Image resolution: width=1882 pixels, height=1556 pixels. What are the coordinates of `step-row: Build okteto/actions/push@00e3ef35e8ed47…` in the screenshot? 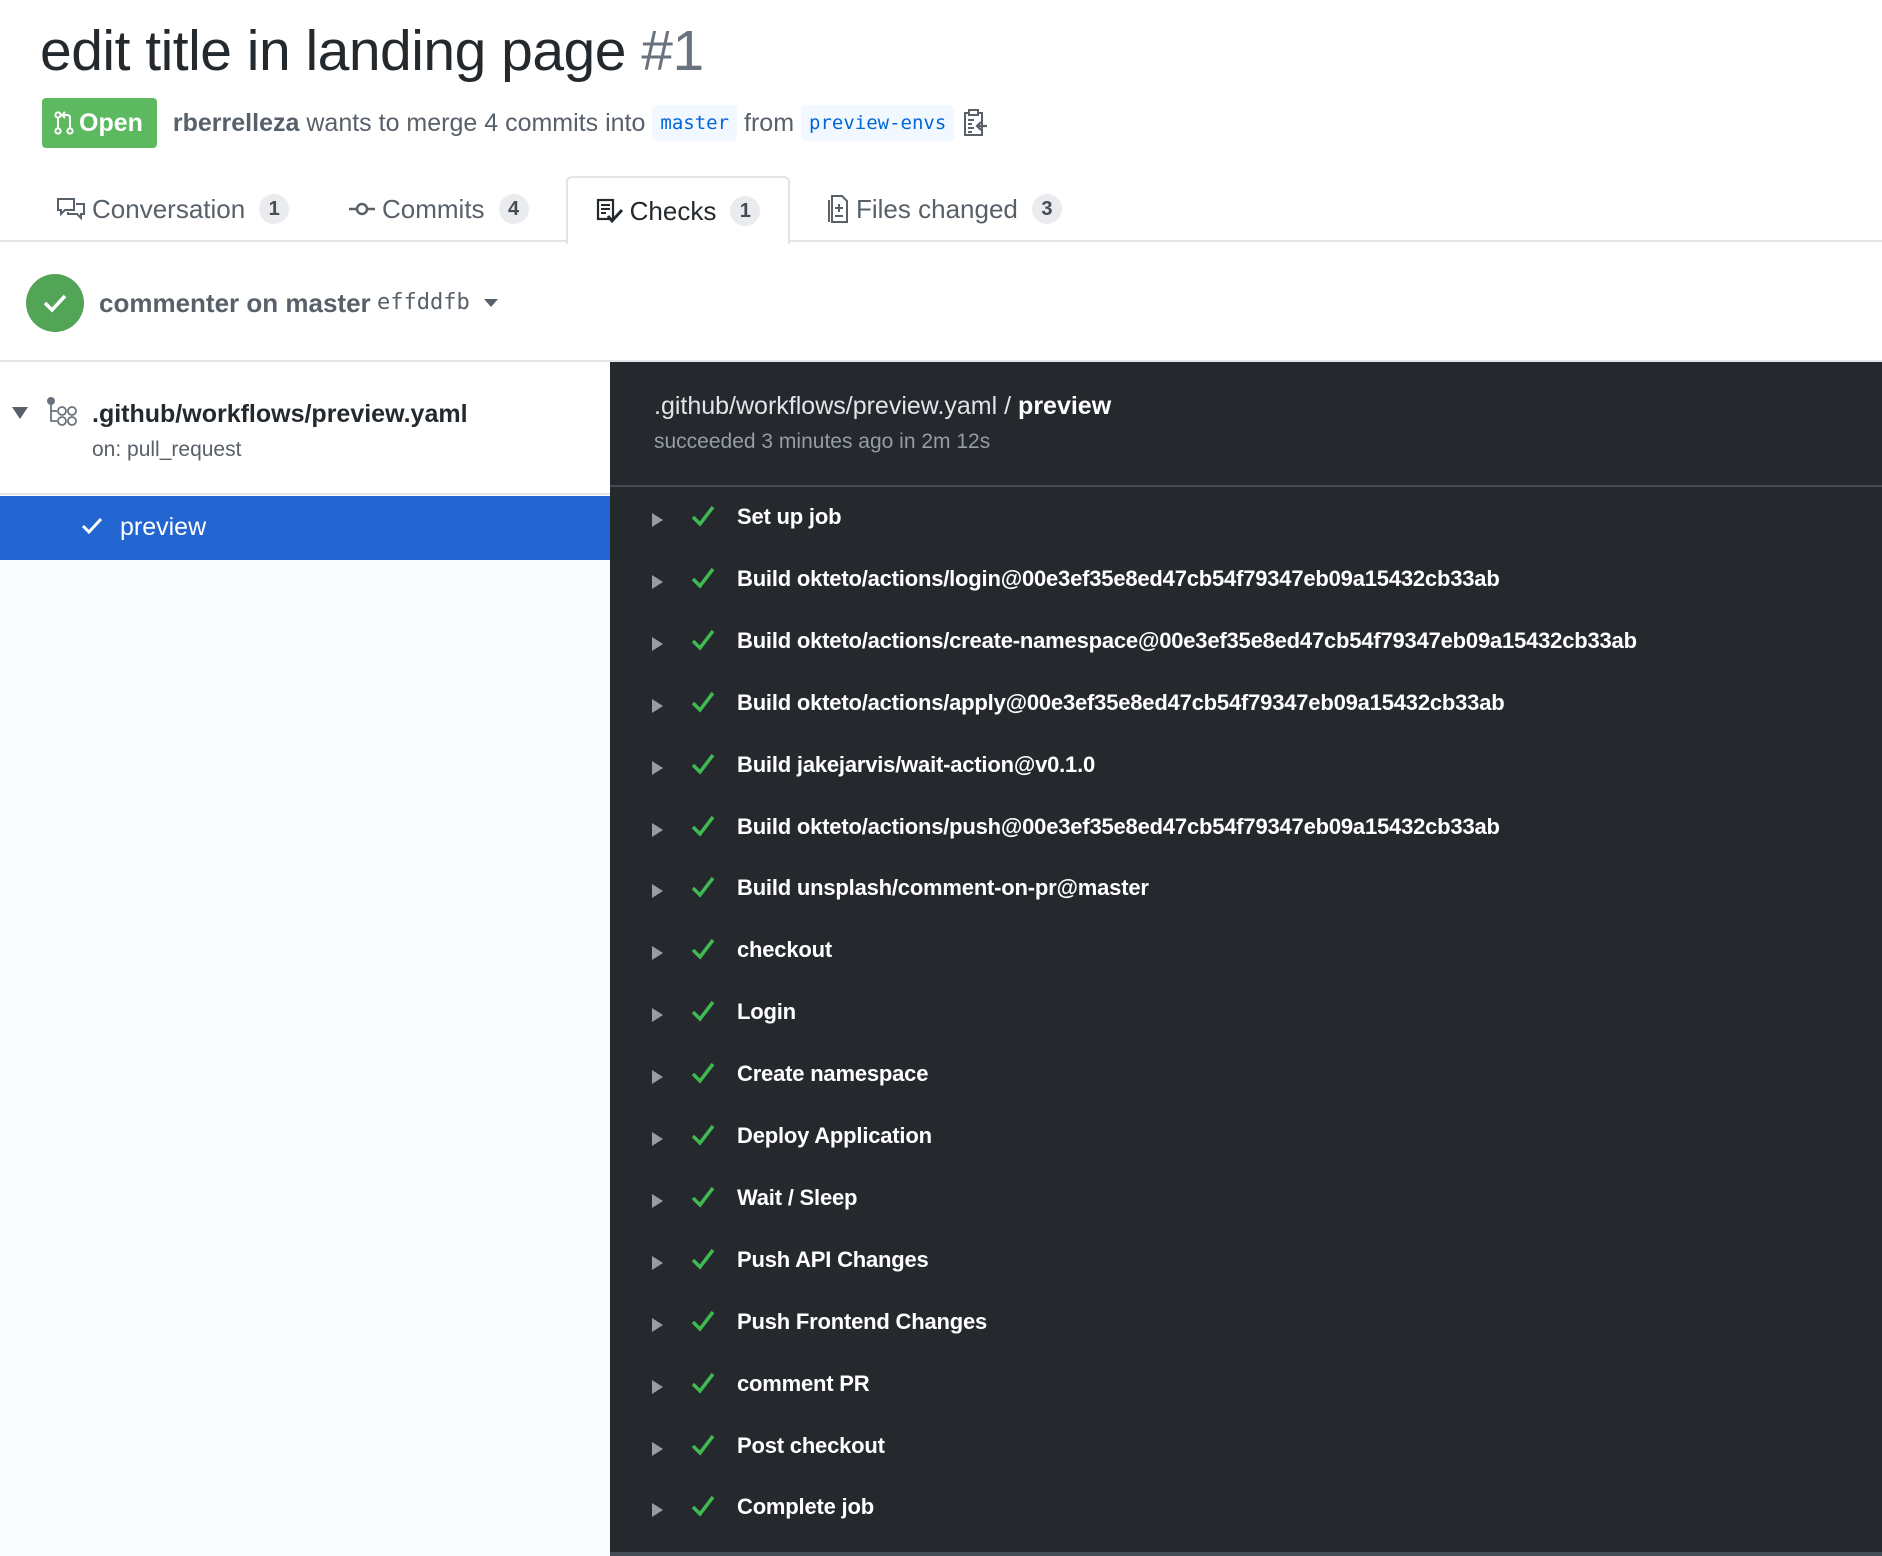 It's located at (1246, 829).